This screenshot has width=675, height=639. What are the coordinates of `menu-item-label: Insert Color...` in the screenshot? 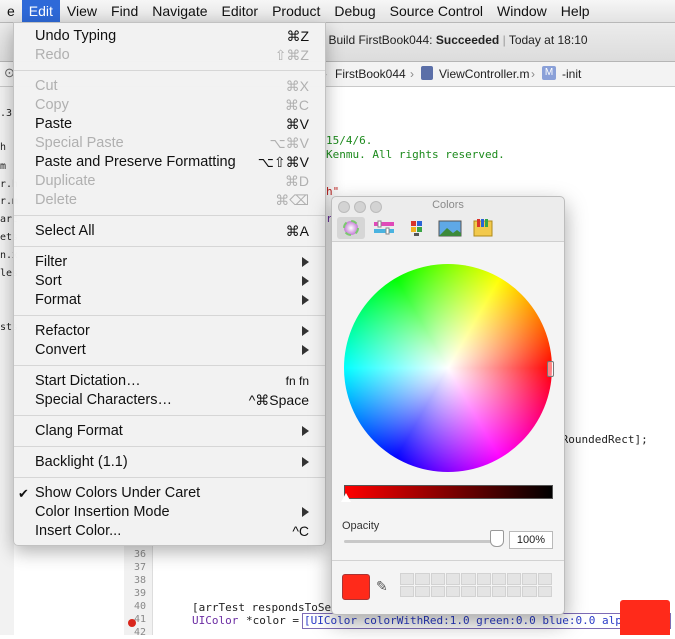 It's located at (78, 531).